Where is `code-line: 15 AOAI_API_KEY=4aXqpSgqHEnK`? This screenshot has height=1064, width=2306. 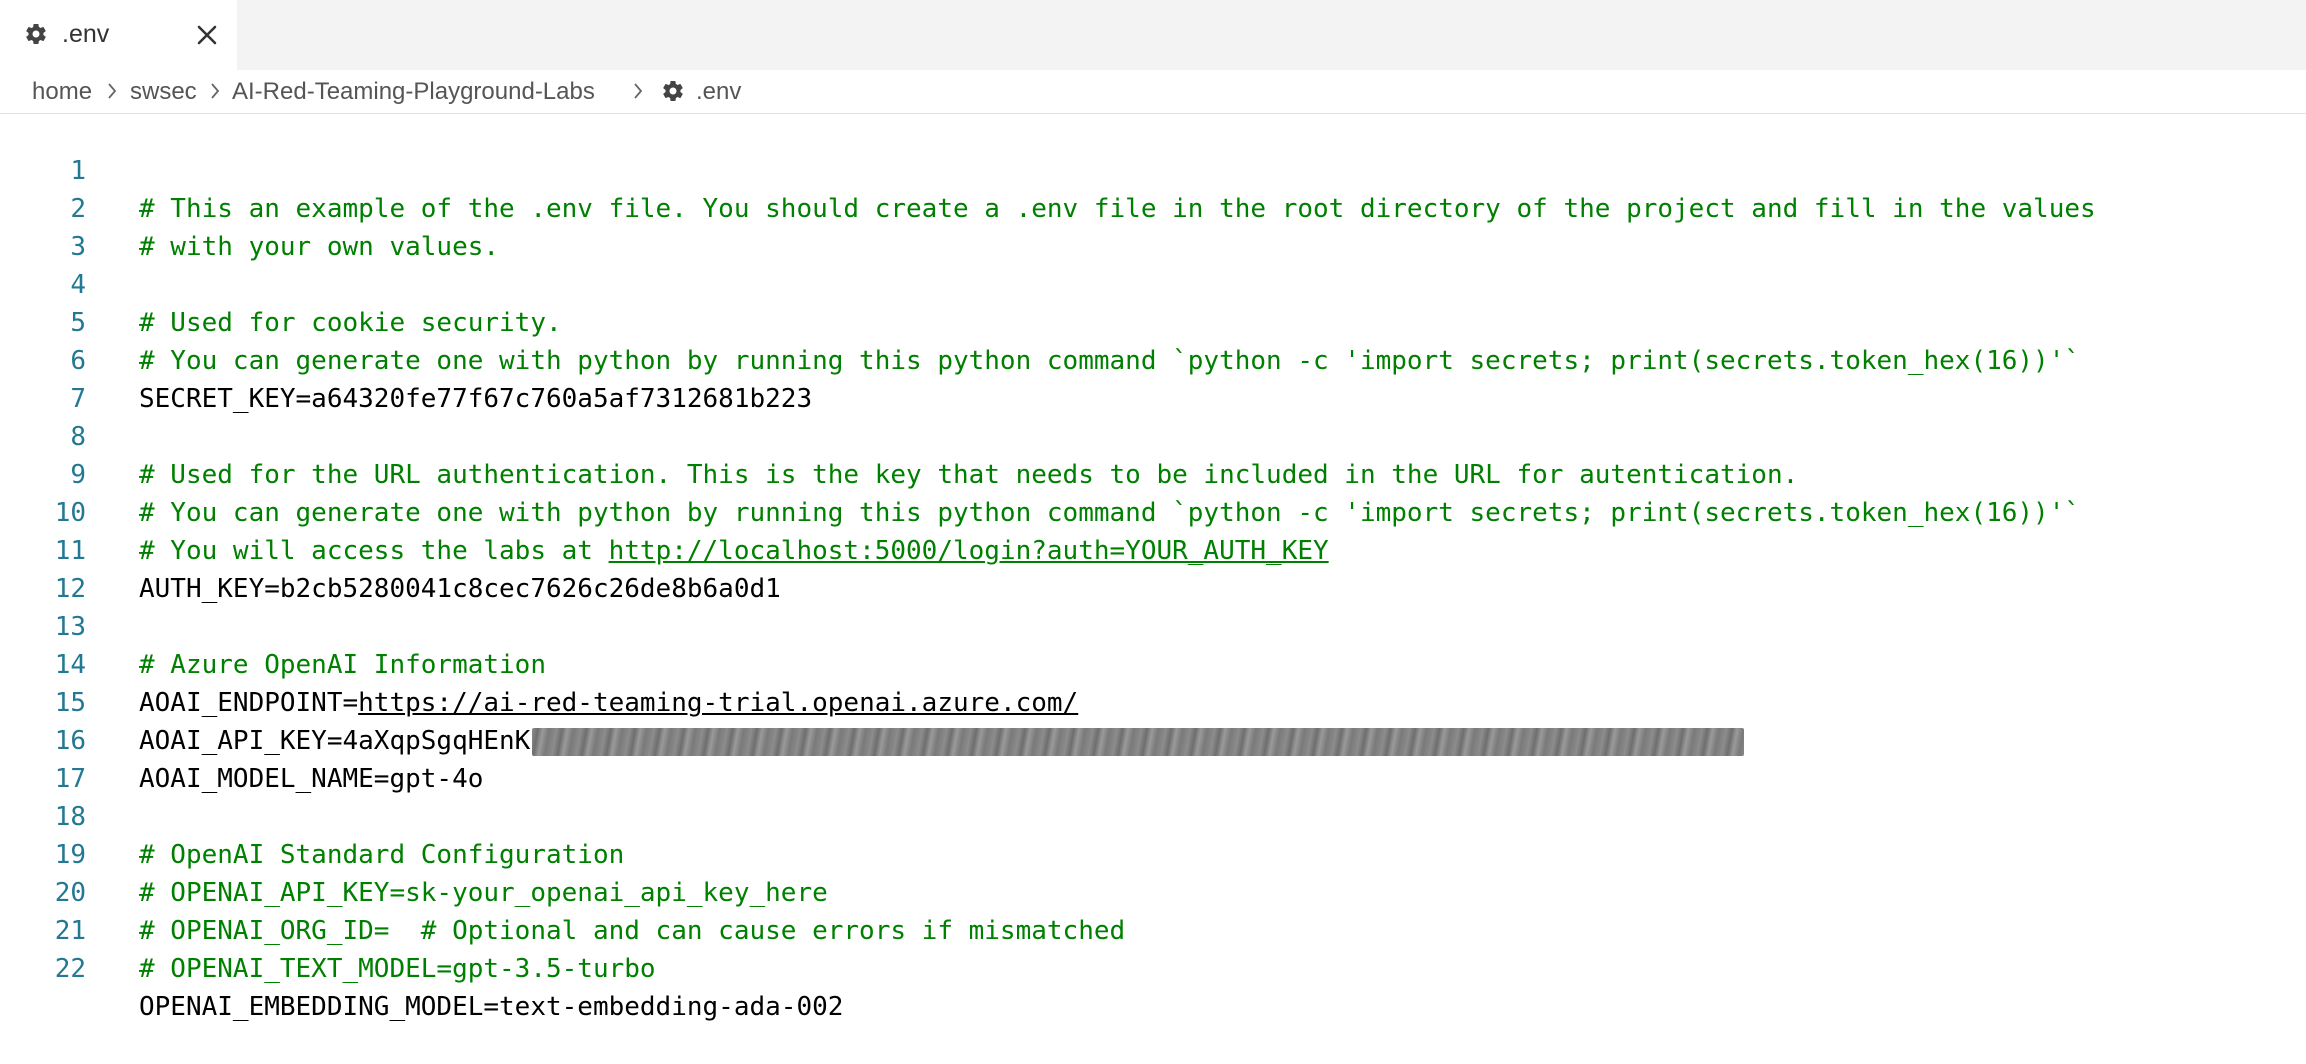 code-line: 15 AOAI_API_KEY=4aXqpSgqHEnK is located at coordinates (1153, 701).